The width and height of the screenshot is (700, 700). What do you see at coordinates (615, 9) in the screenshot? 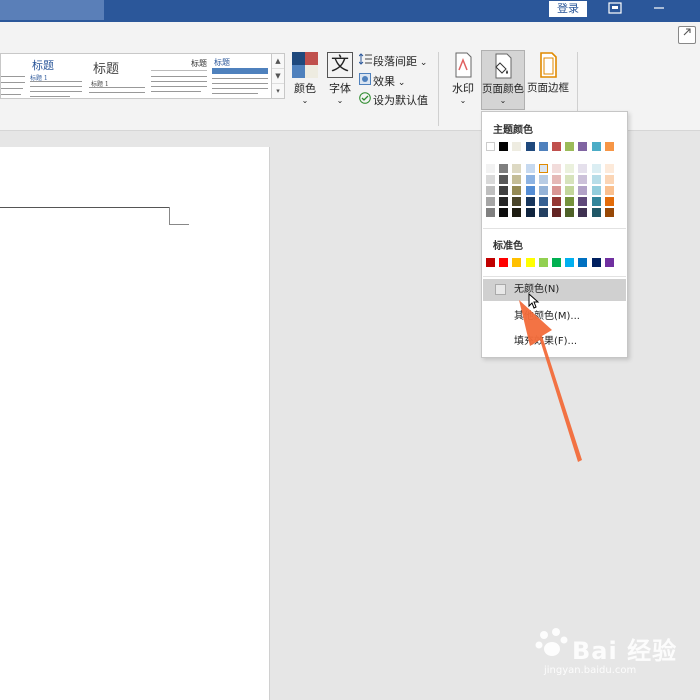
I see `ribbon-display-icon` at bounding box center [615, 9].